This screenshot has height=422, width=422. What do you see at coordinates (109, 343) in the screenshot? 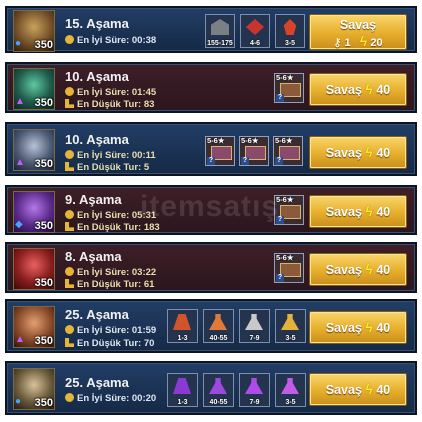
I see `lowest-turns: En Düşük Tur: 70` at bounding box center [109, 343].